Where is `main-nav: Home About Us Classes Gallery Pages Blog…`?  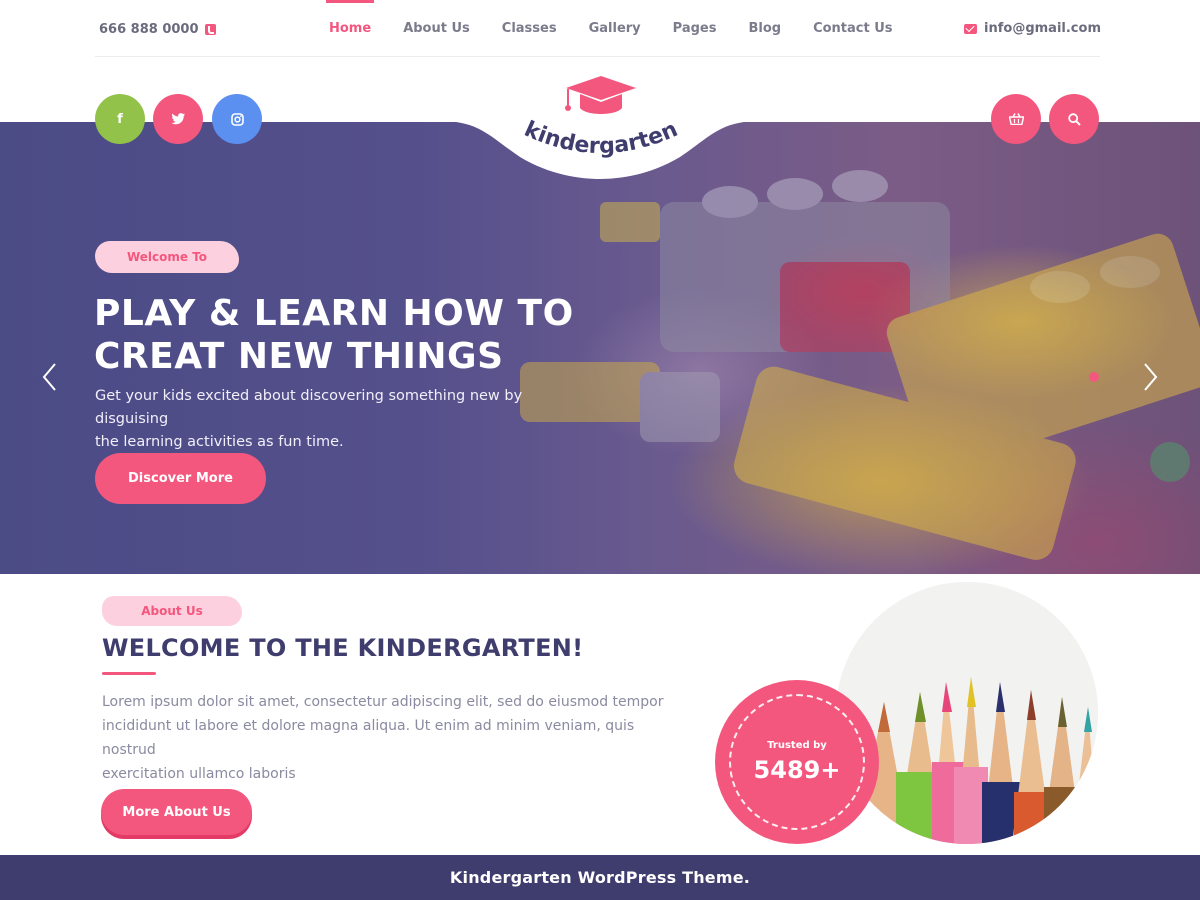
main-nav: Home About Us Classes Gallery Pages Blog… is located at coordinates (611, 28).